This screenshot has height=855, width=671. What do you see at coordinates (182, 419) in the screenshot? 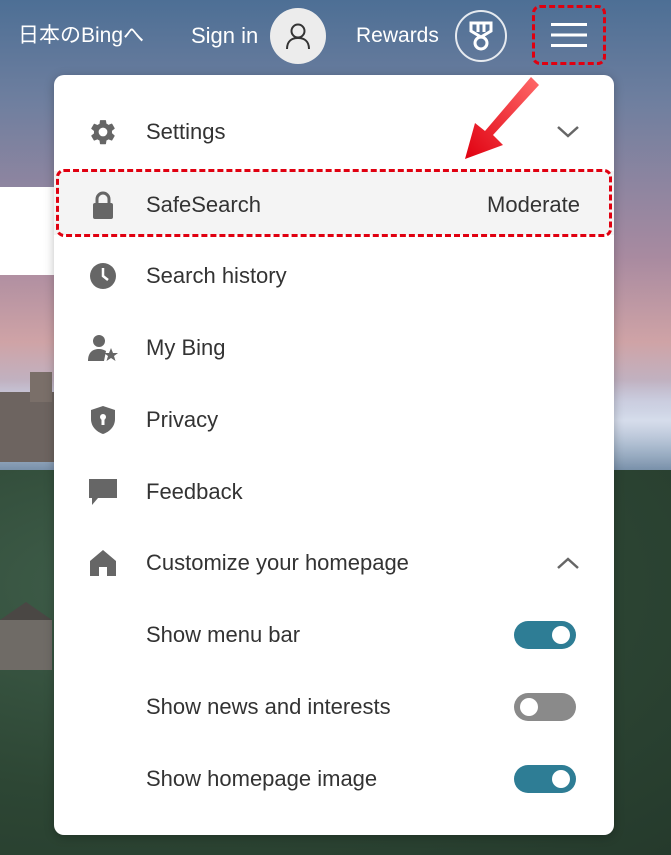
I see `privacy-label: Privacy` at bounding box center [182, 419].